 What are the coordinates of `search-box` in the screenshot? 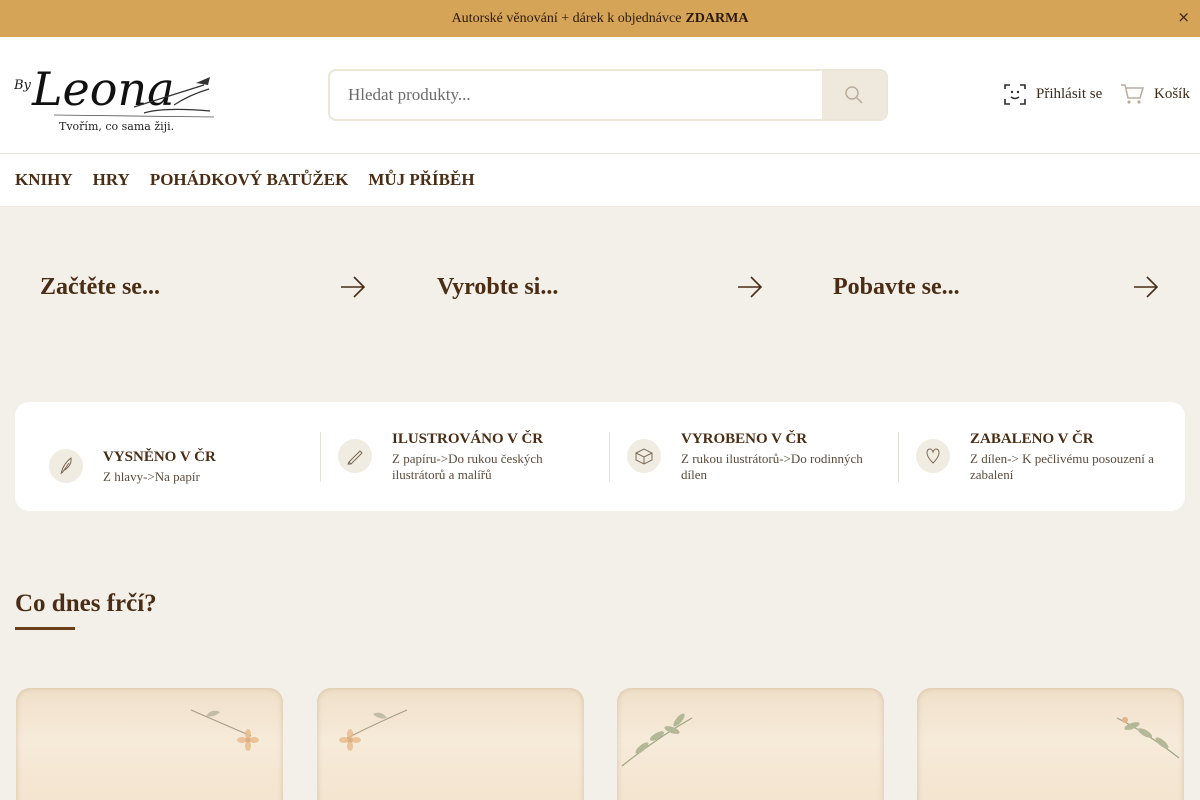 It's located at (608, 95).